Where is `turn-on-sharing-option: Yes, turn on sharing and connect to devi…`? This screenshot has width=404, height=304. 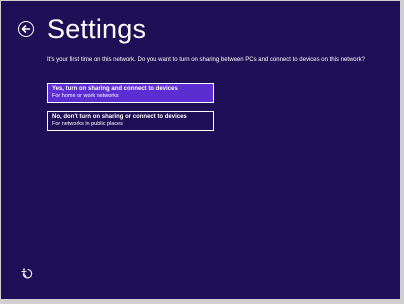
turn-on-sharing-option: Yes, turn on sharing and connect to devi… is located at coordinates (130, 93).